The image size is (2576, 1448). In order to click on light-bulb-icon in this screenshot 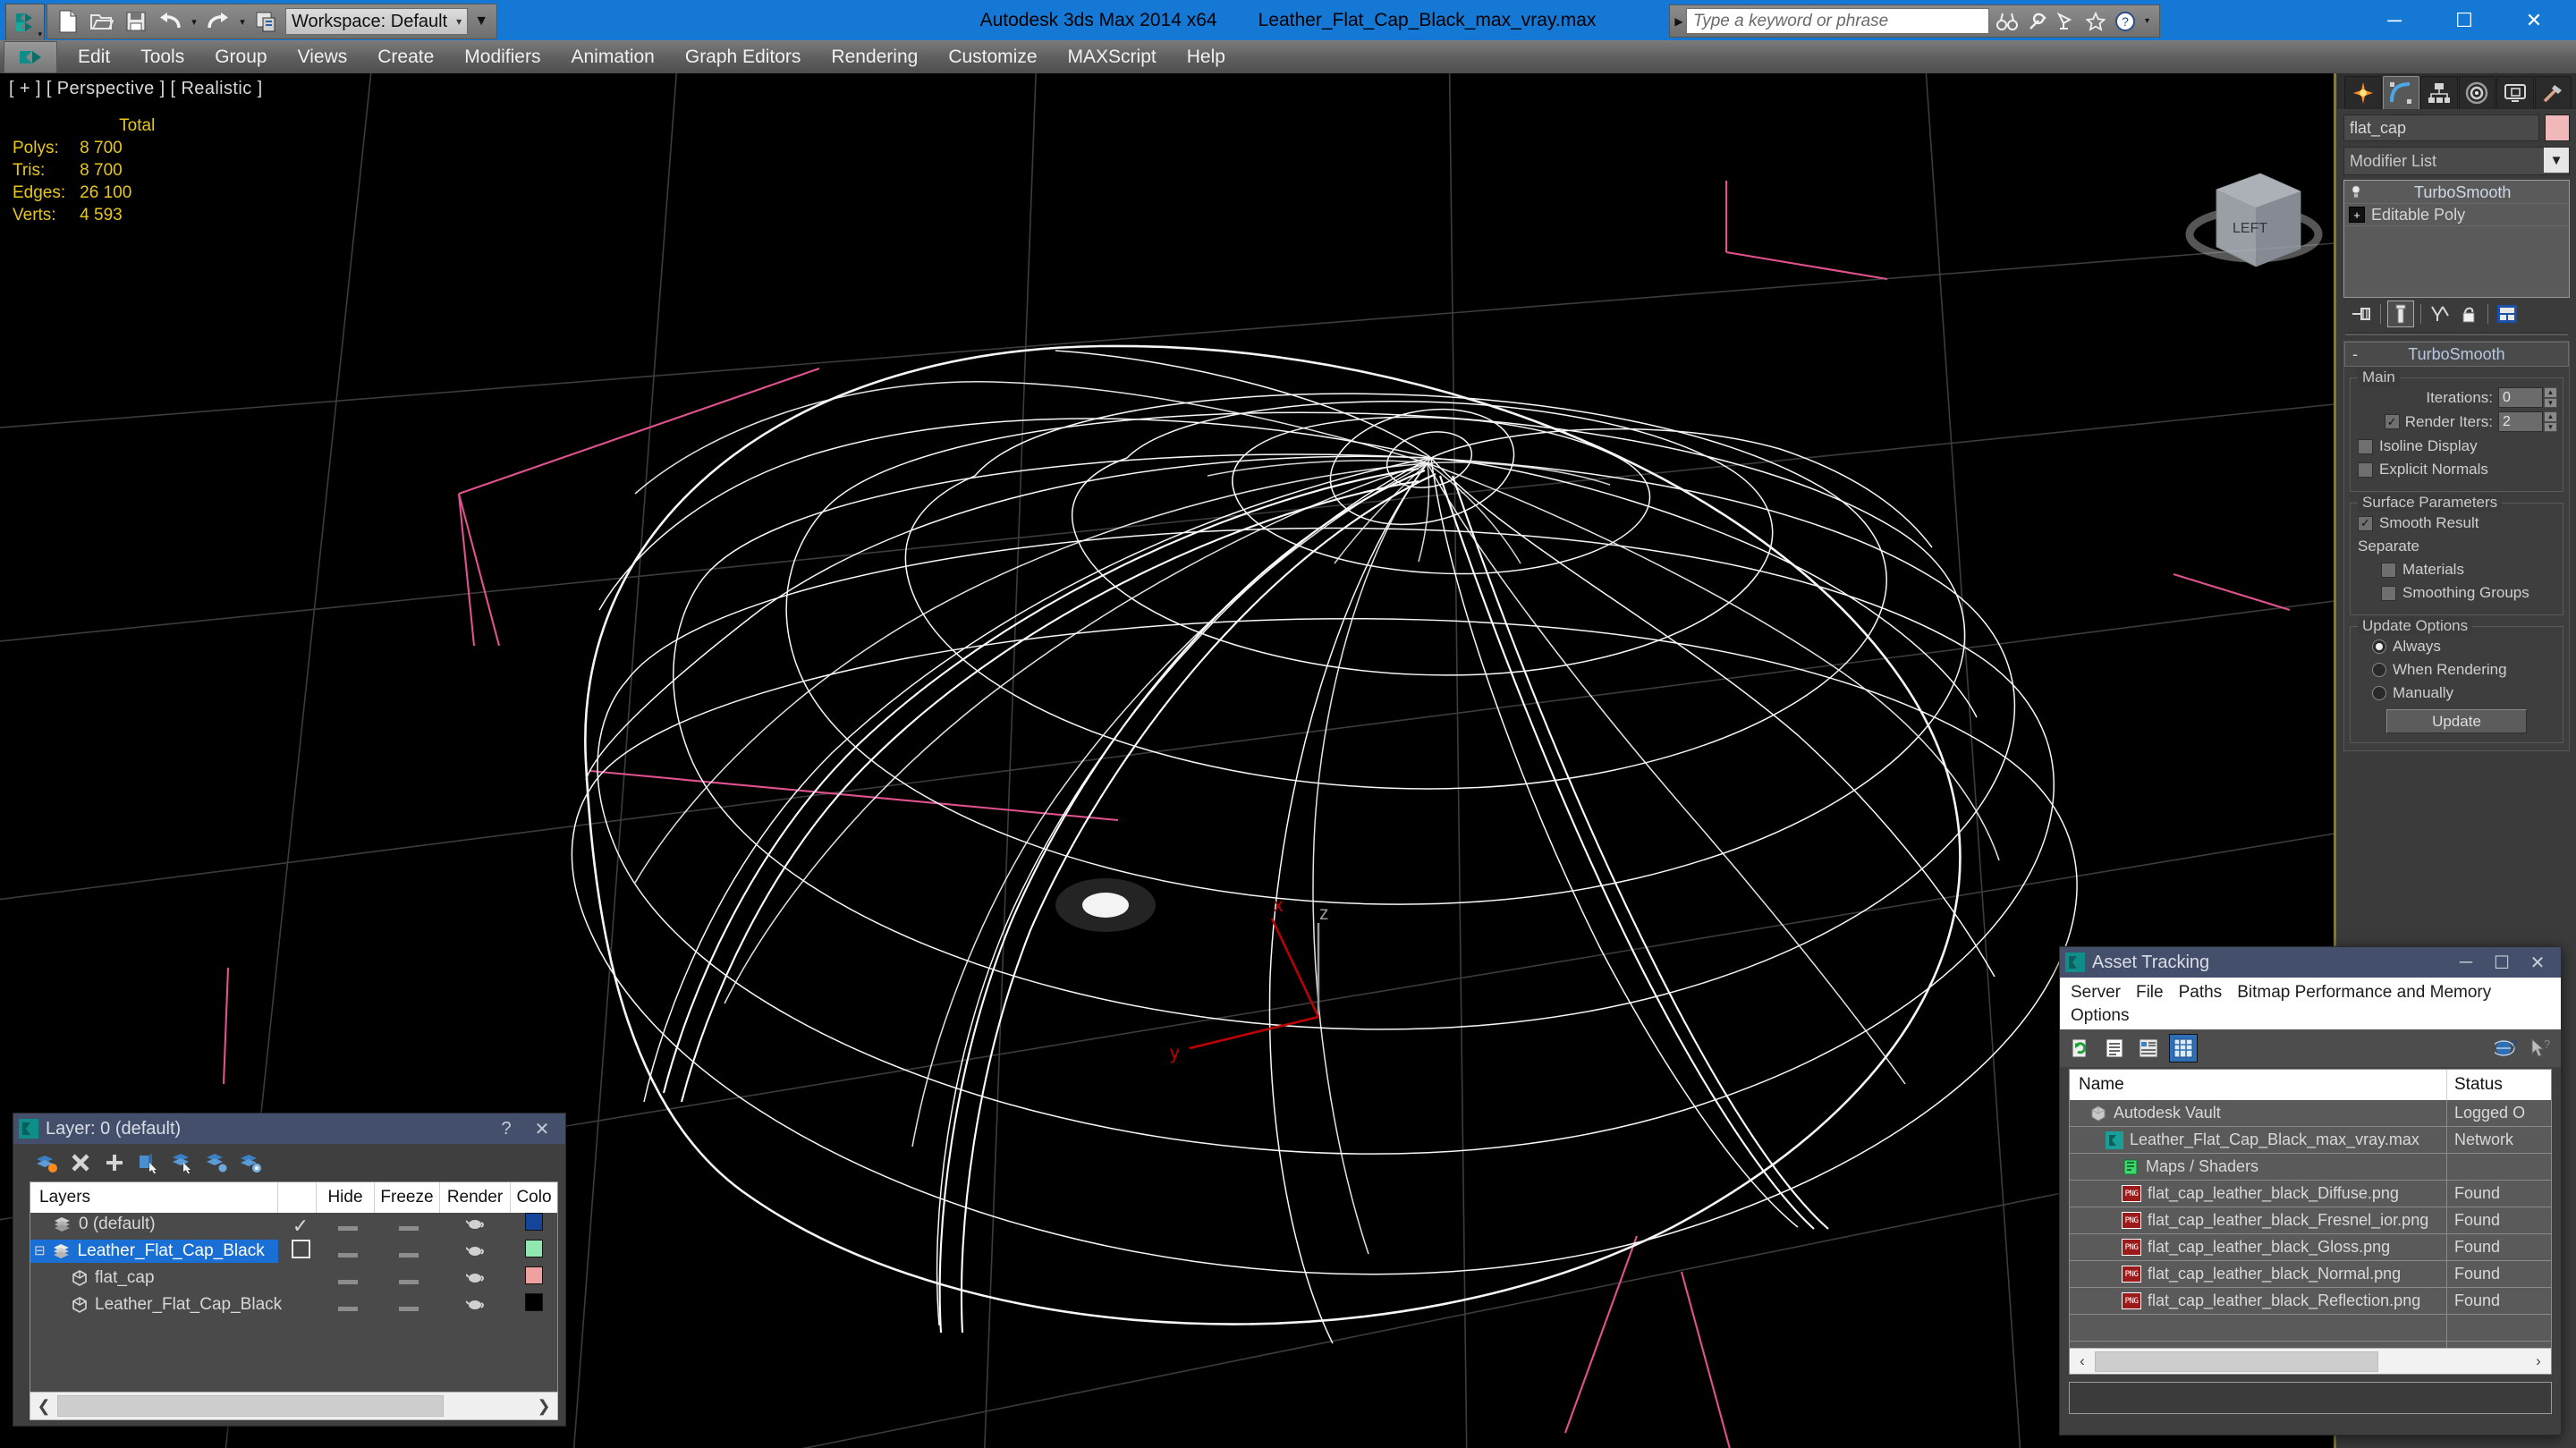, I will do `click(2356, 192)`.